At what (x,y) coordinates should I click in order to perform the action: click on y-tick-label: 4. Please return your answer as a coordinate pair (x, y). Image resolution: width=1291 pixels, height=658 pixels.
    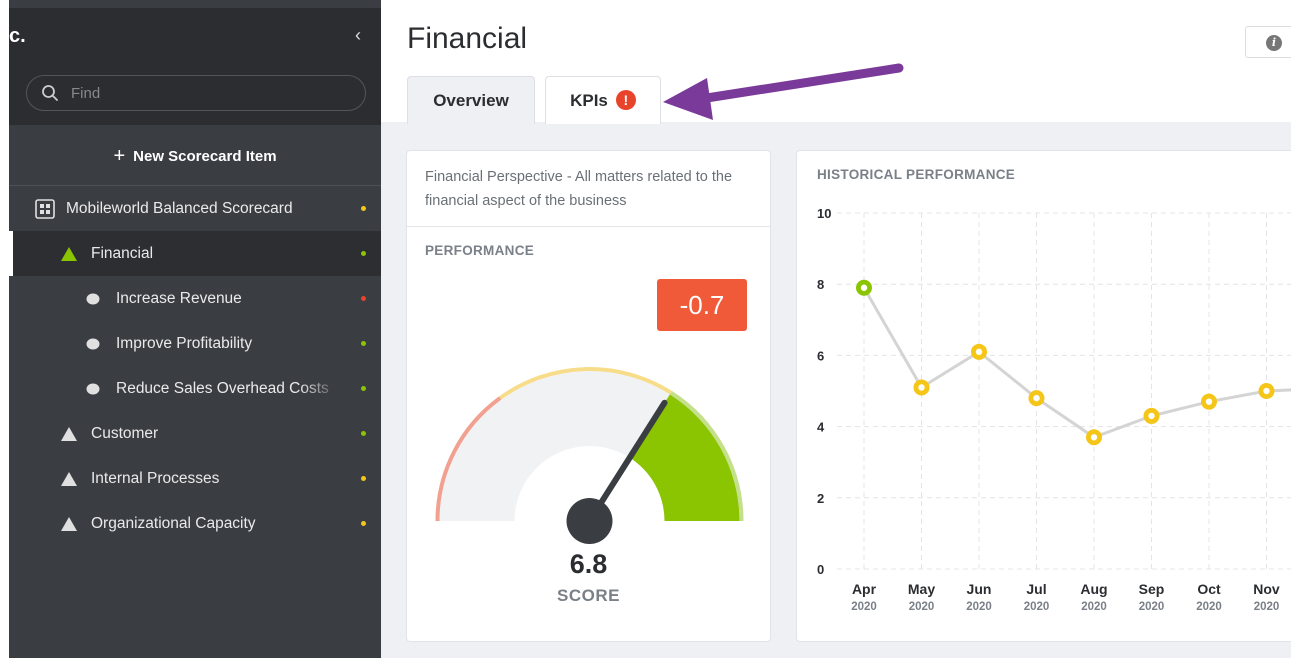
    Looking at the image, I should click on (821, 427).